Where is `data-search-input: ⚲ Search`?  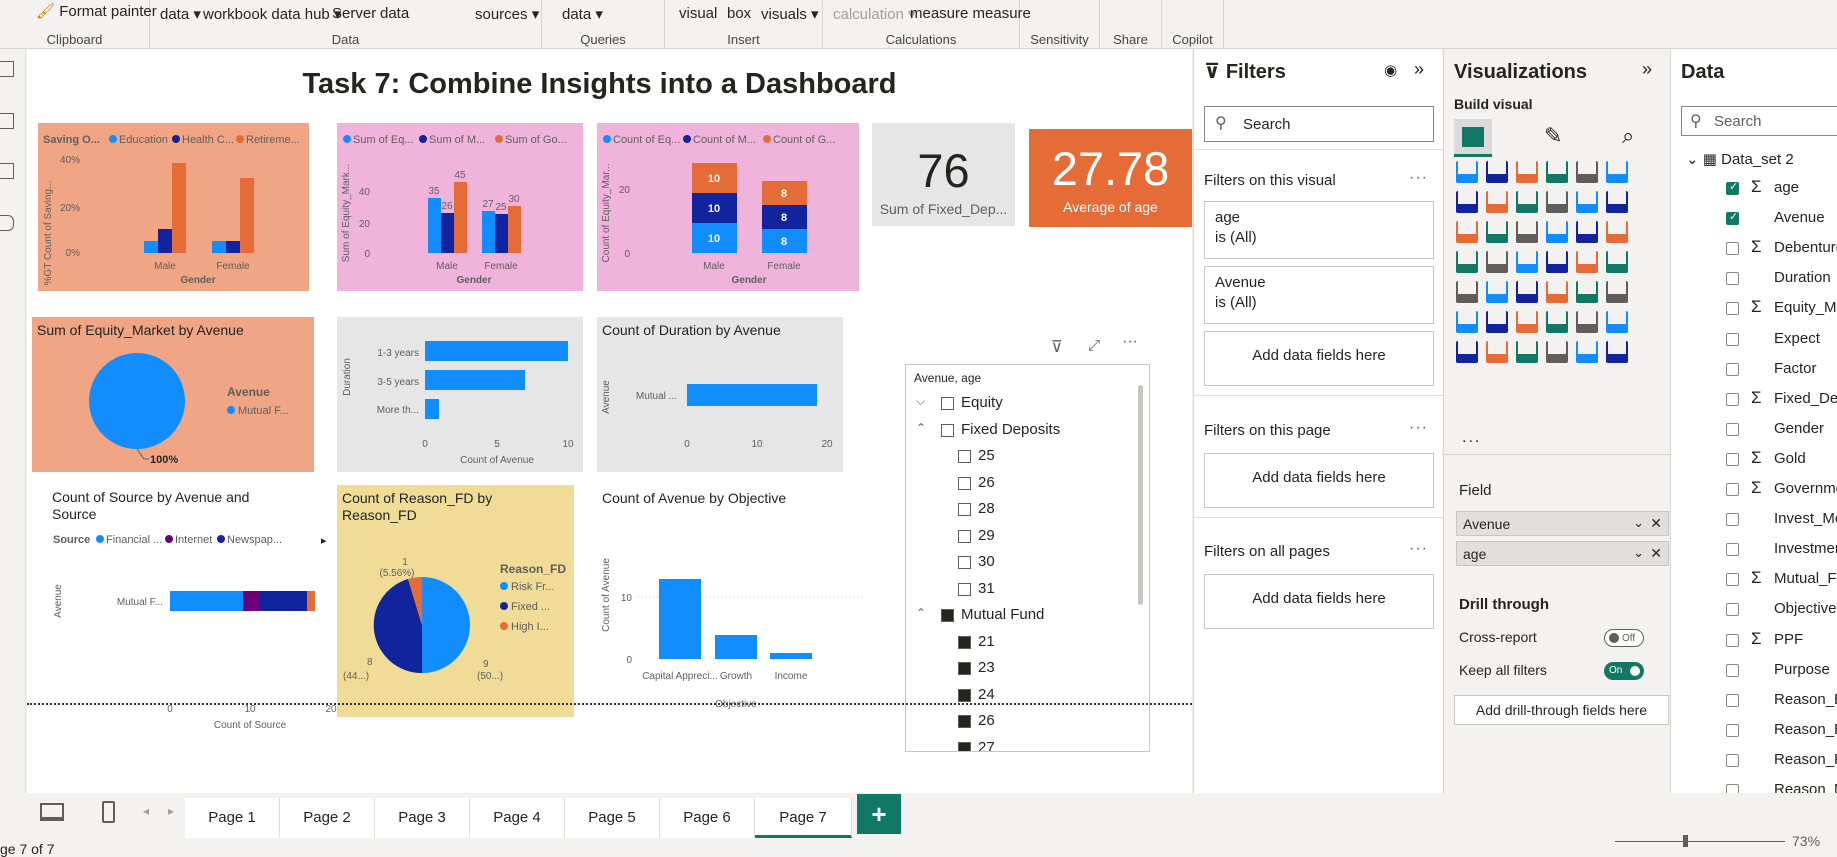 data-search-input: ⚲ Search is located at coordinates (1759, 121).